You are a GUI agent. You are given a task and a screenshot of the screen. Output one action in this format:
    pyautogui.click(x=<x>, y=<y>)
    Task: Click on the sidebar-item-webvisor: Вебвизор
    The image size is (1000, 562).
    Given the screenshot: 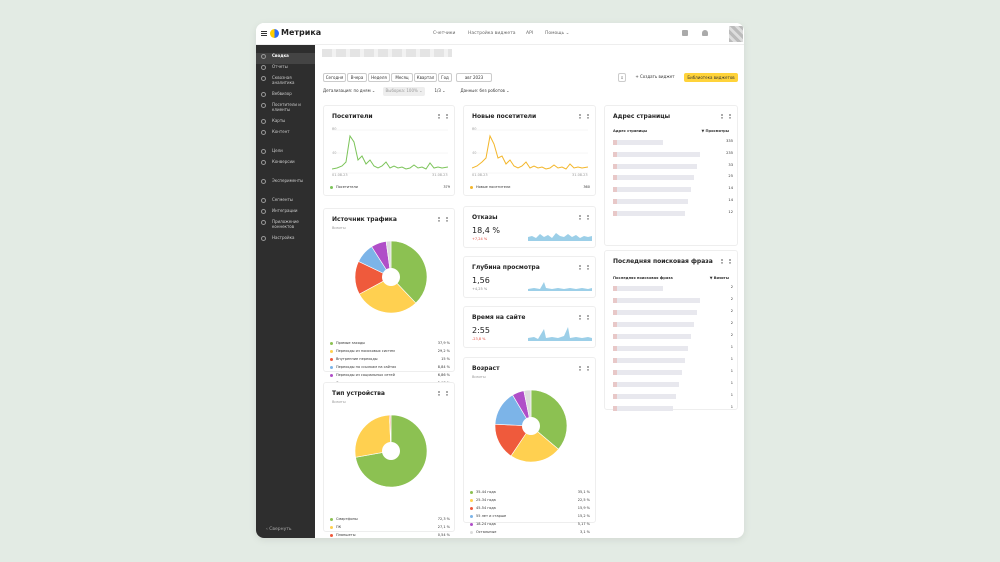 What is the action you would take?
    pyautogui.click(x=285, y=96)
    